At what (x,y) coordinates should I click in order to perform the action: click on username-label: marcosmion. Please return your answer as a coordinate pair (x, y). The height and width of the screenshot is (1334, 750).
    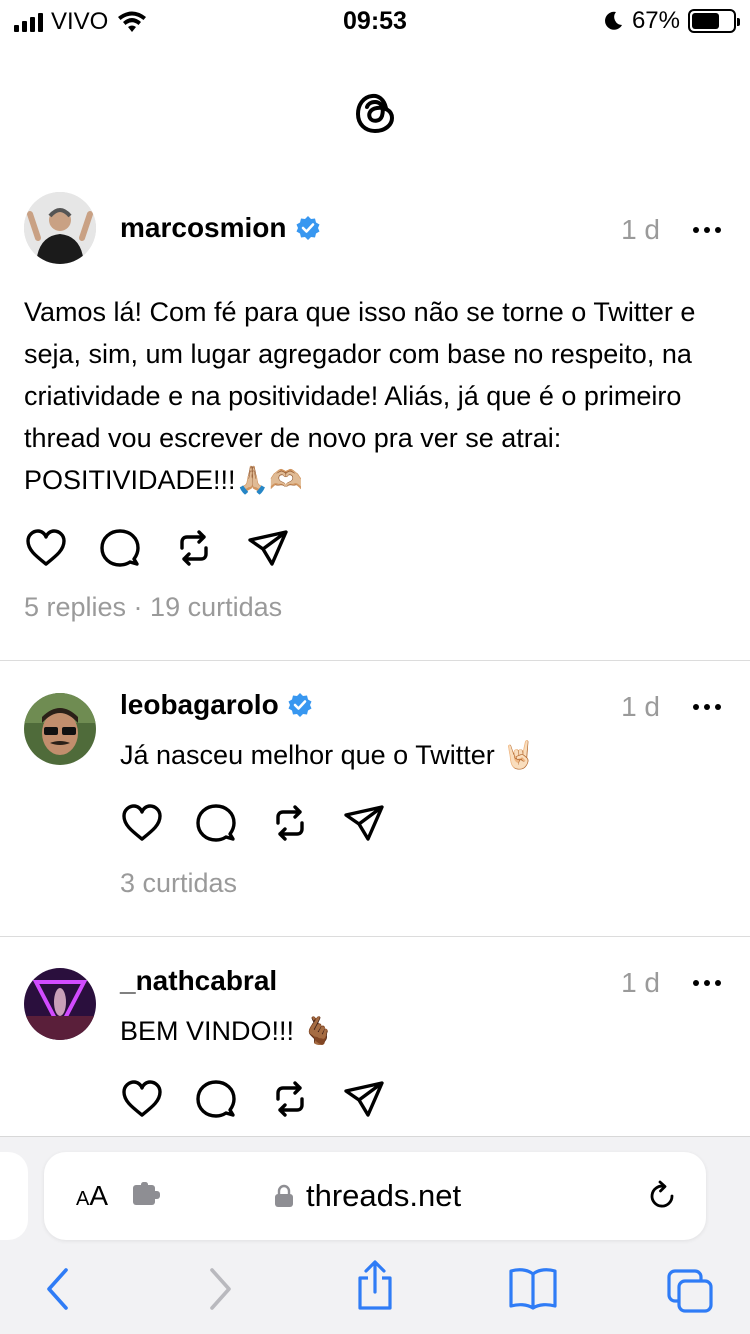
    Looking at the image, I should click on (203, 228).